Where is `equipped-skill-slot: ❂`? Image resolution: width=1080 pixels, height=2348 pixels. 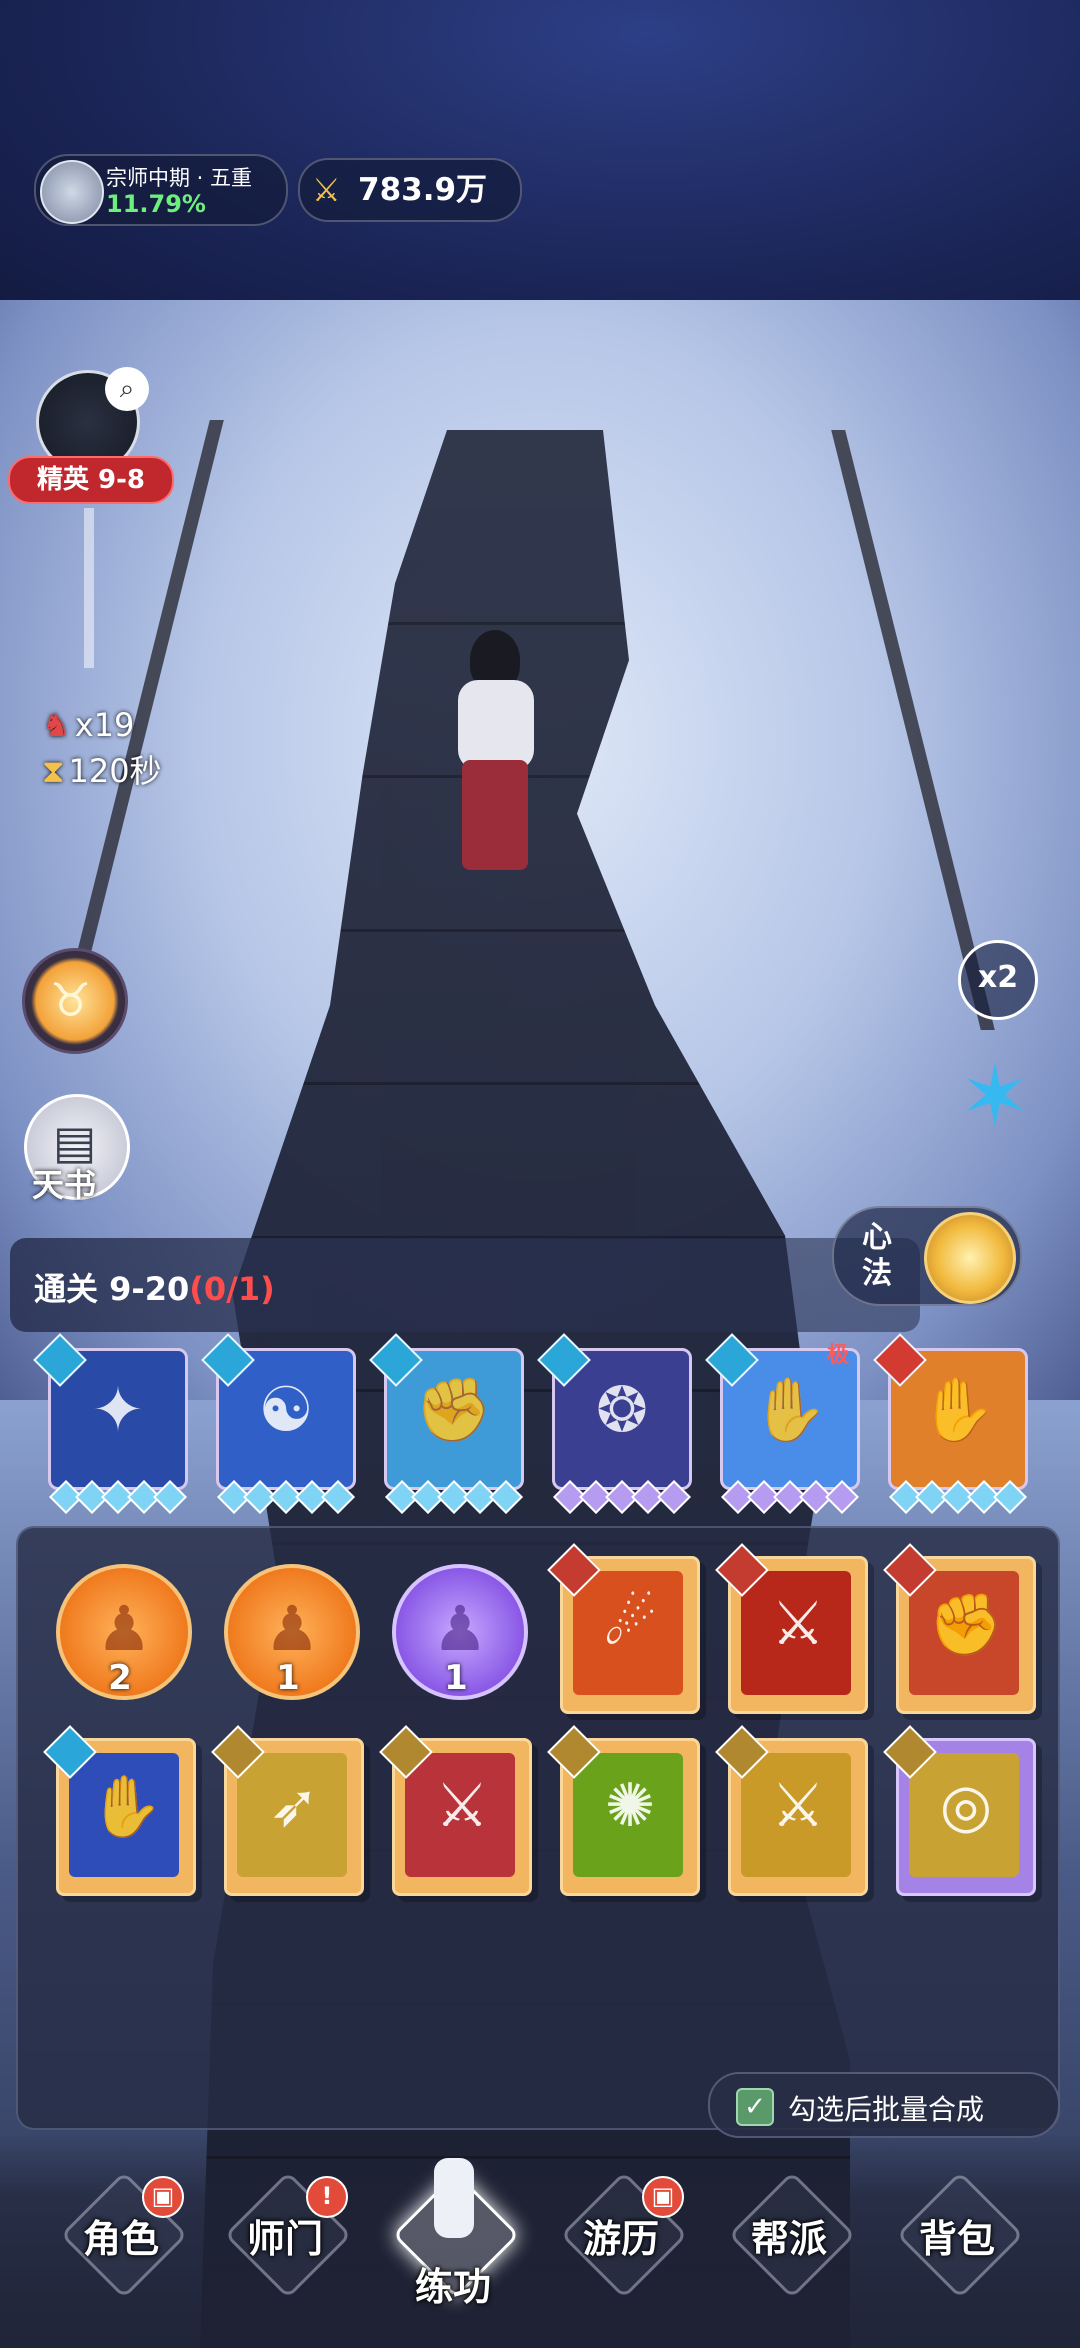
equipped-skill-slot: ❂ is located at coordinates (614, 1423).